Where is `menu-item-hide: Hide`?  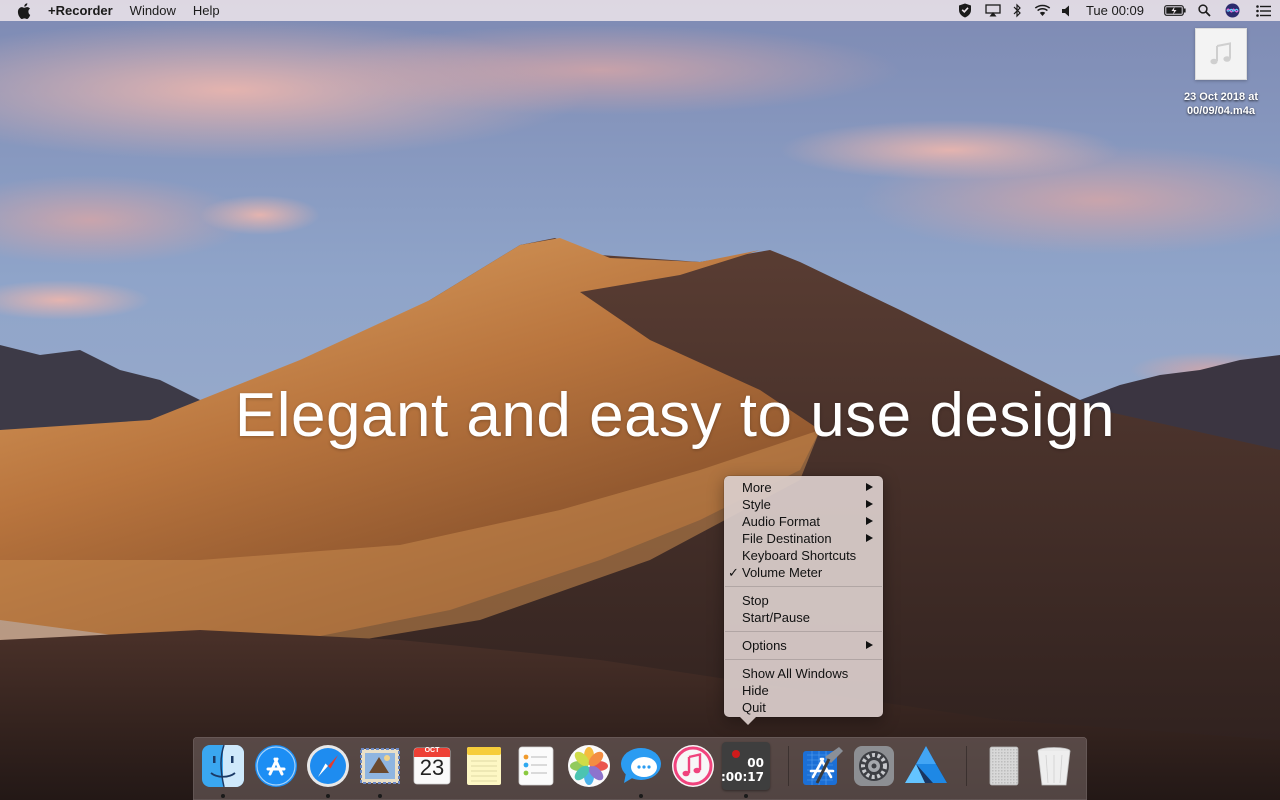 menu-item-hide: Hide is located at coordinates (803, 690).